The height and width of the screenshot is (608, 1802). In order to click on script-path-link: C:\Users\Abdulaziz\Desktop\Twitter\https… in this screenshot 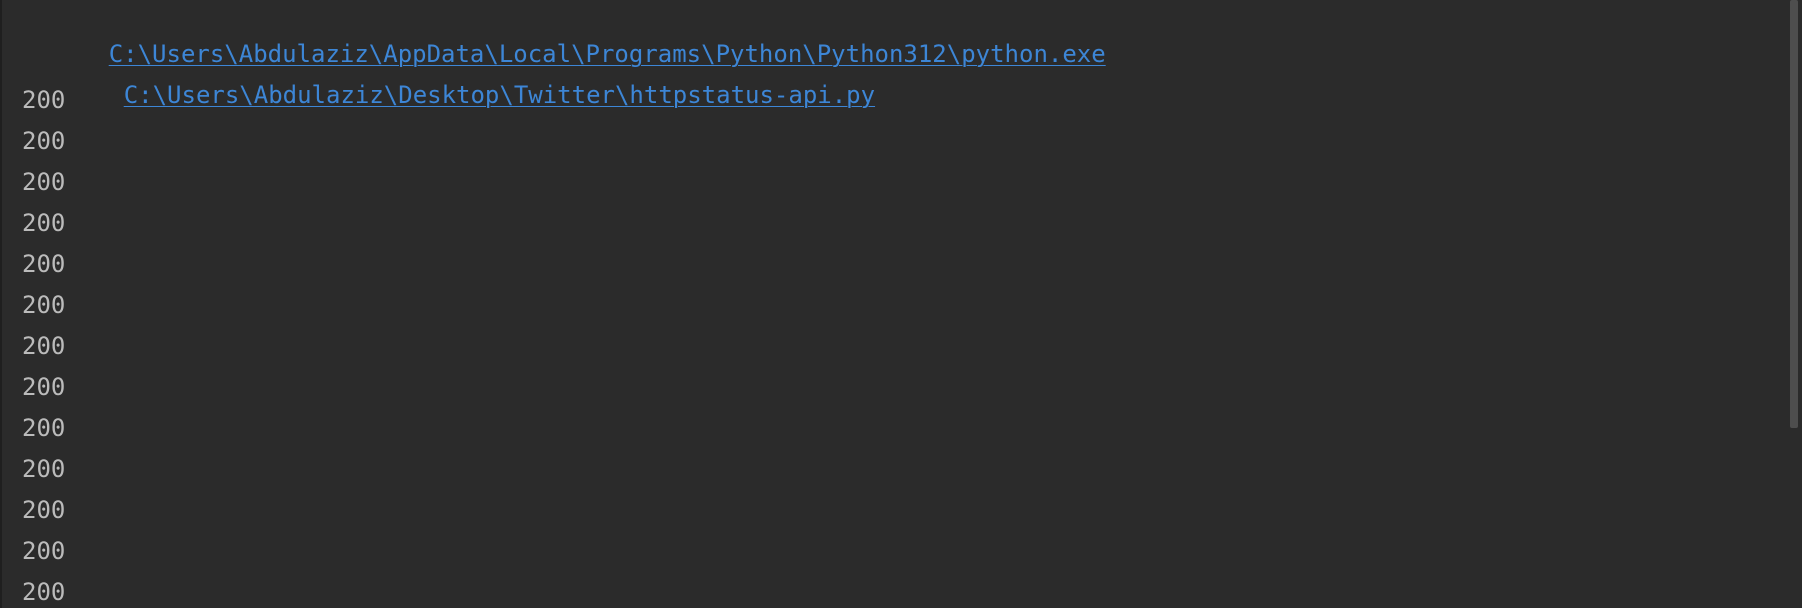, I will do `click(499, 95)`.